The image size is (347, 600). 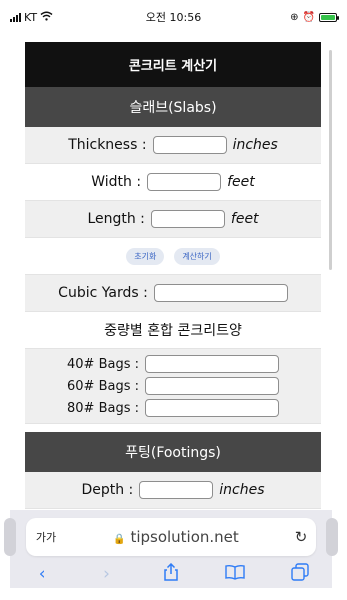 What do you see at coordinates (244, 219) in the screenshot?
I see `length-unit: feet` at bounding box center [244, 219].